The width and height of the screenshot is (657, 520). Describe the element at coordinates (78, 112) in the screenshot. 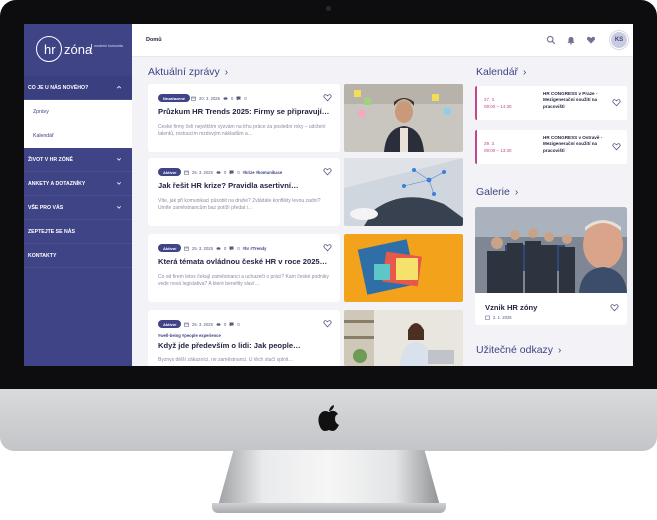

I see `nav-sub-zpravy: Zprávy` at that location.